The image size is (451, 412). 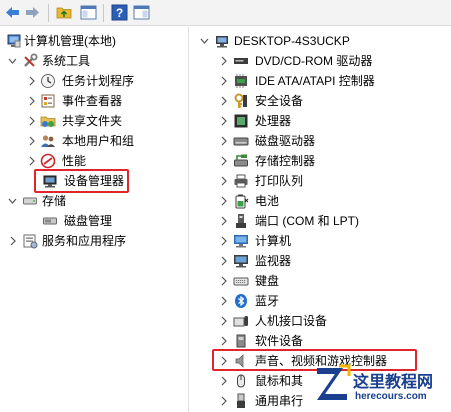 I want to click on tree-item-label: 安全设备, so click(x=279, y=101).